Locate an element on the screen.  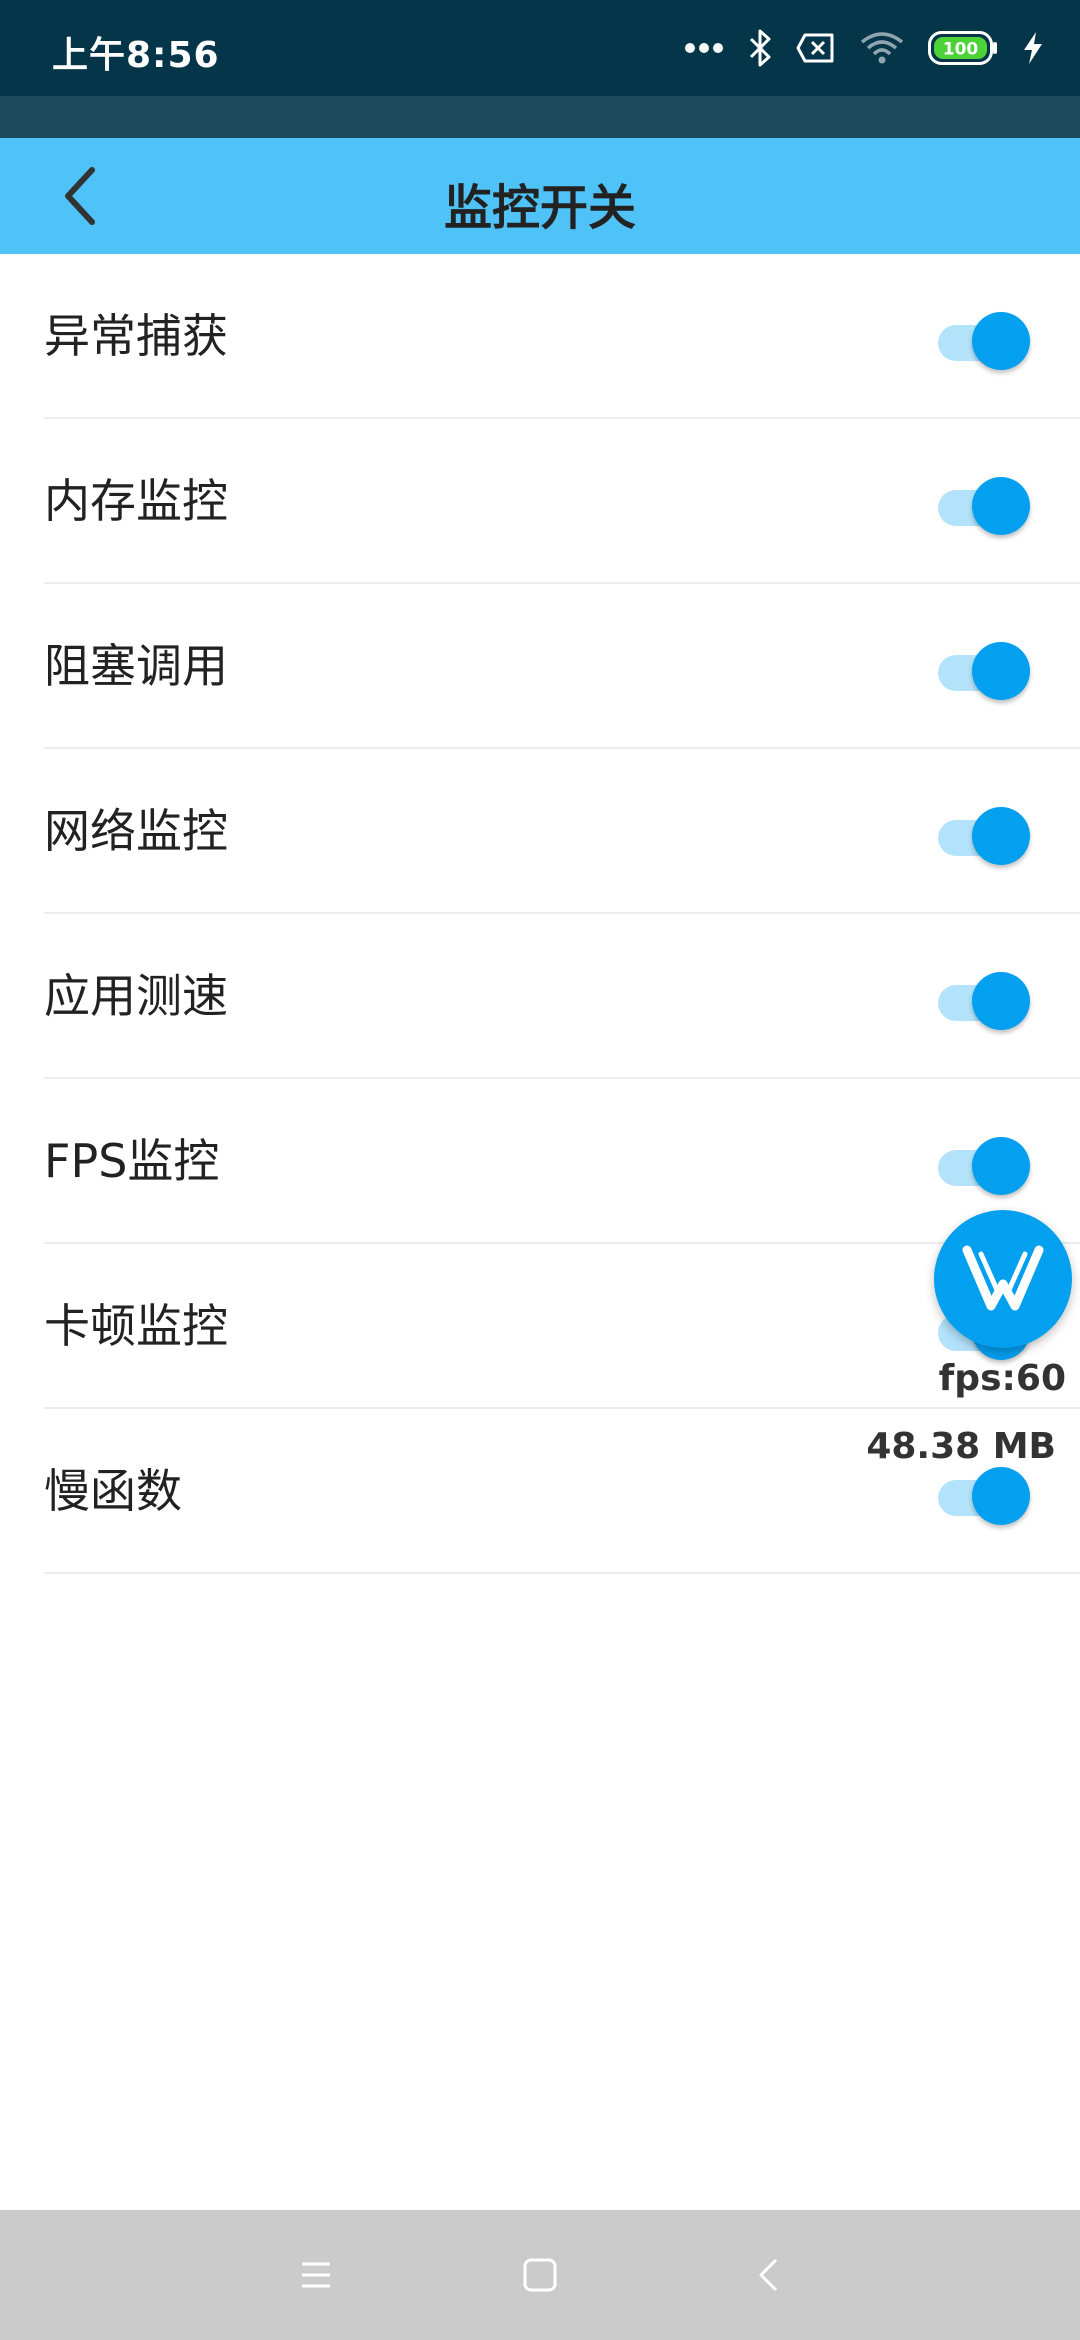
home-icon is located at coordinates (540, 2275).